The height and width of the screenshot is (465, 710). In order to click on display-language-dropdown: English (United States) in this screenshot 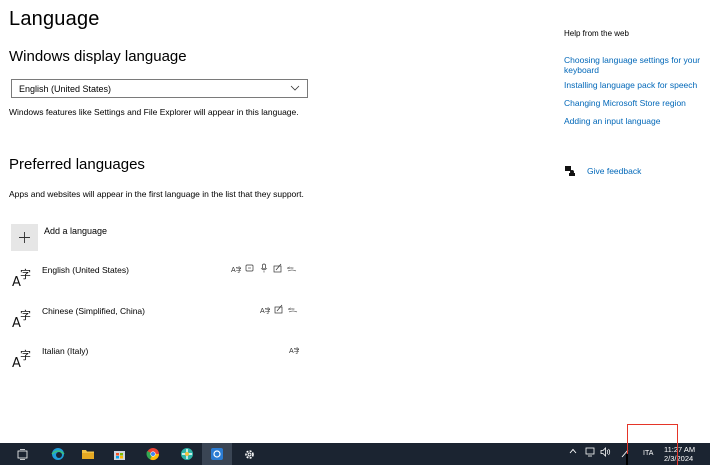, I will do `click(159, 88)`.